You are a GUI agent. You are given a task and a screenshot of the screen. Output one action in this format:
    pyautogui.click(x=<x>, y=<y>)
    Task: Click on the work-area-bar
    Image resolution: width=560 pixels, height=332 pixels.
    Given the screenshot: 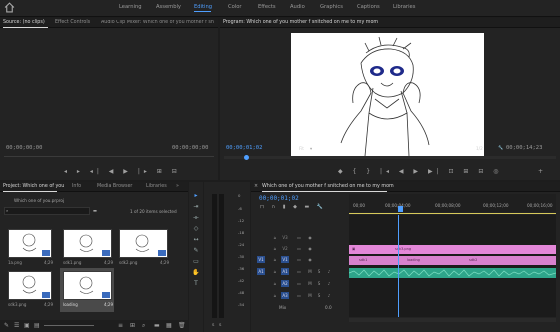 What is the action you would take?
    pyautogui.click(x=452, y=213)
    